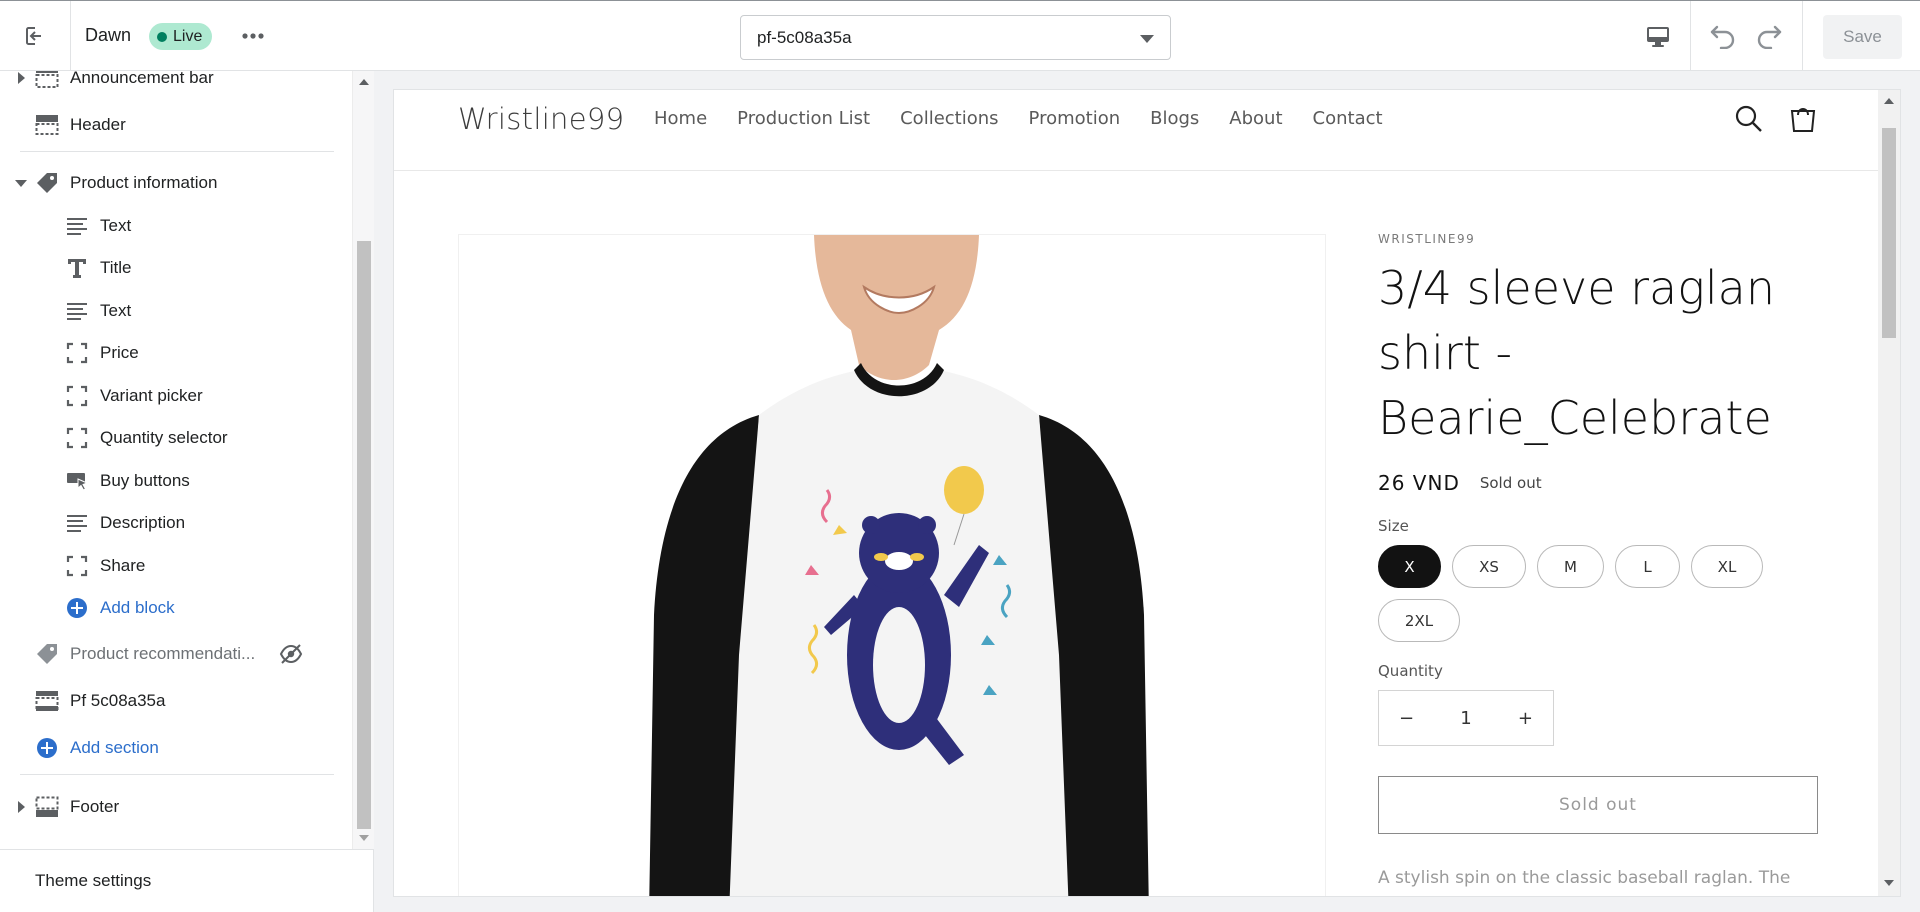 The height and width of the screenshot is (912, 1920). Describe the element at coordinates (541, 119) in the screenshot. I see `store-logo: Wristline99` at that location.